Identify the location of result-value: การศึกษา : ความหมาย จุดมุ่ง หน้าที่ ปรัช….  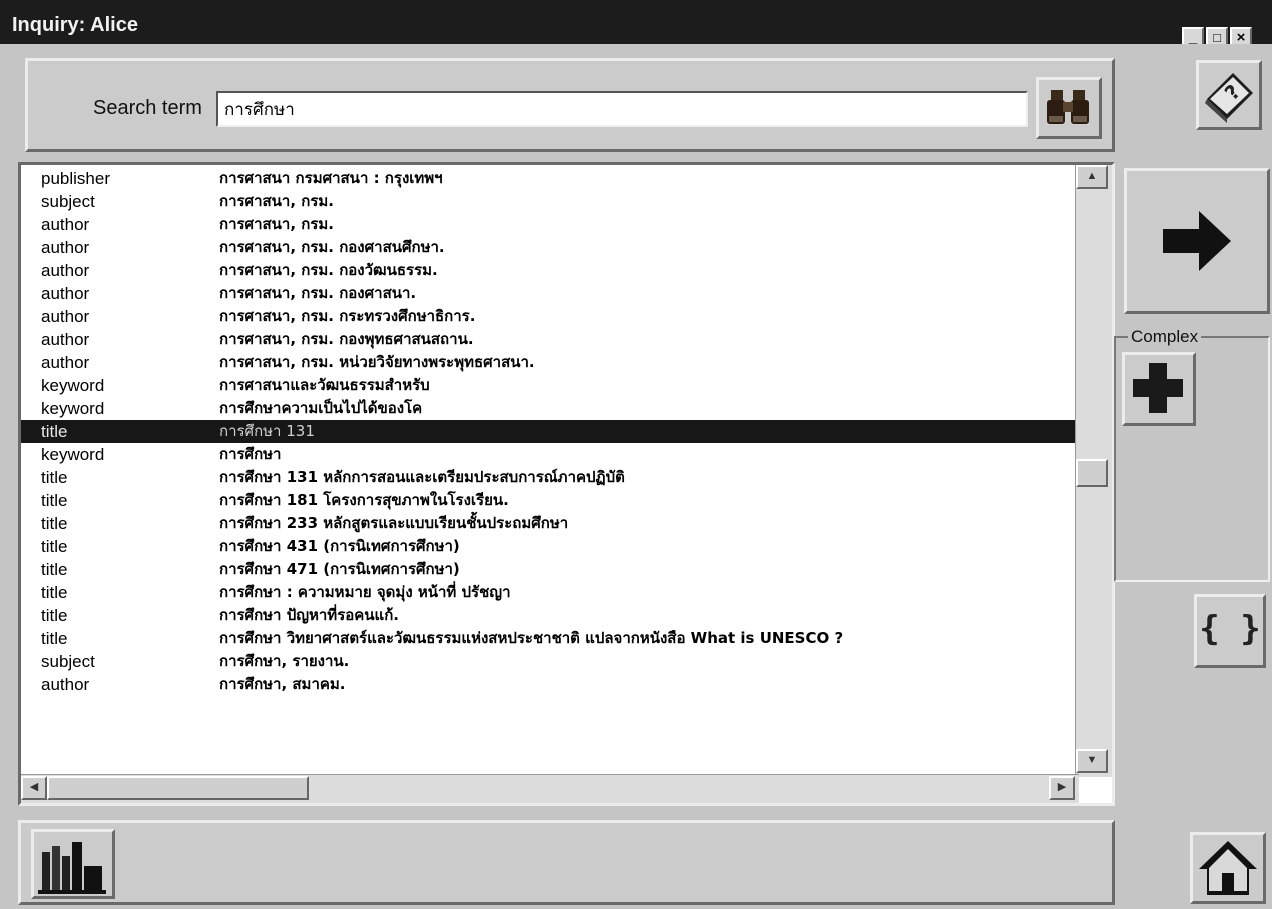
(365, 592).